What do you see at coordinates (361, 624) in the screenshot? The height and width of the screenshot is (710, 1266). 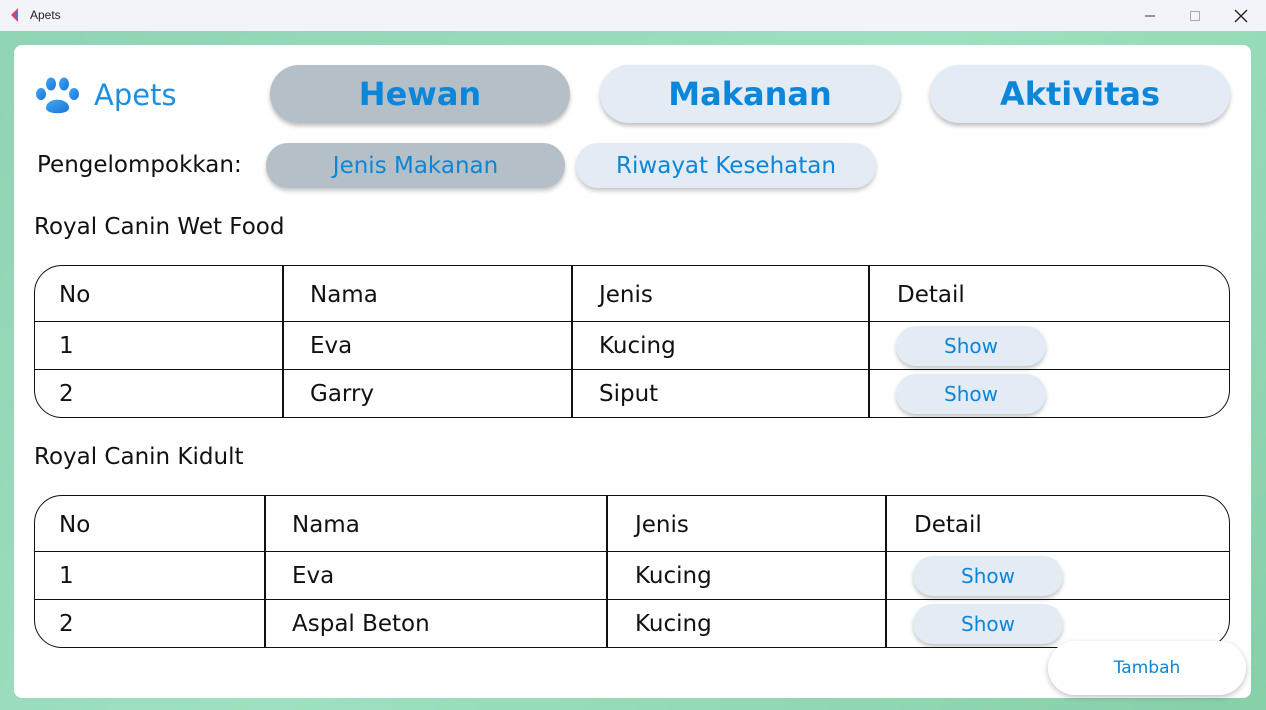 I see `cell-nama: Aspal Beton` at bounding box center [361, 624].